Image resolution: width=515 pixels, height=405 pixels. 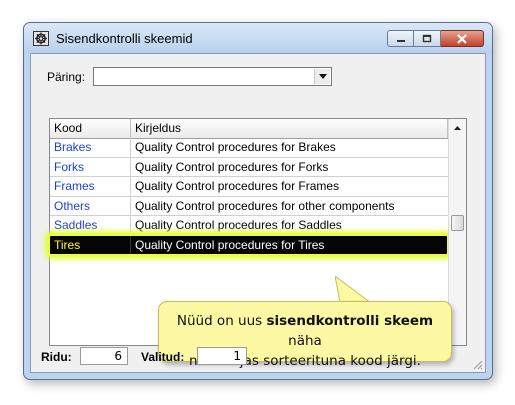 What do you see at coordinates (66, 77) in the screenshot?
I see `query-label: Päring:` at bounding box center [66, 77].